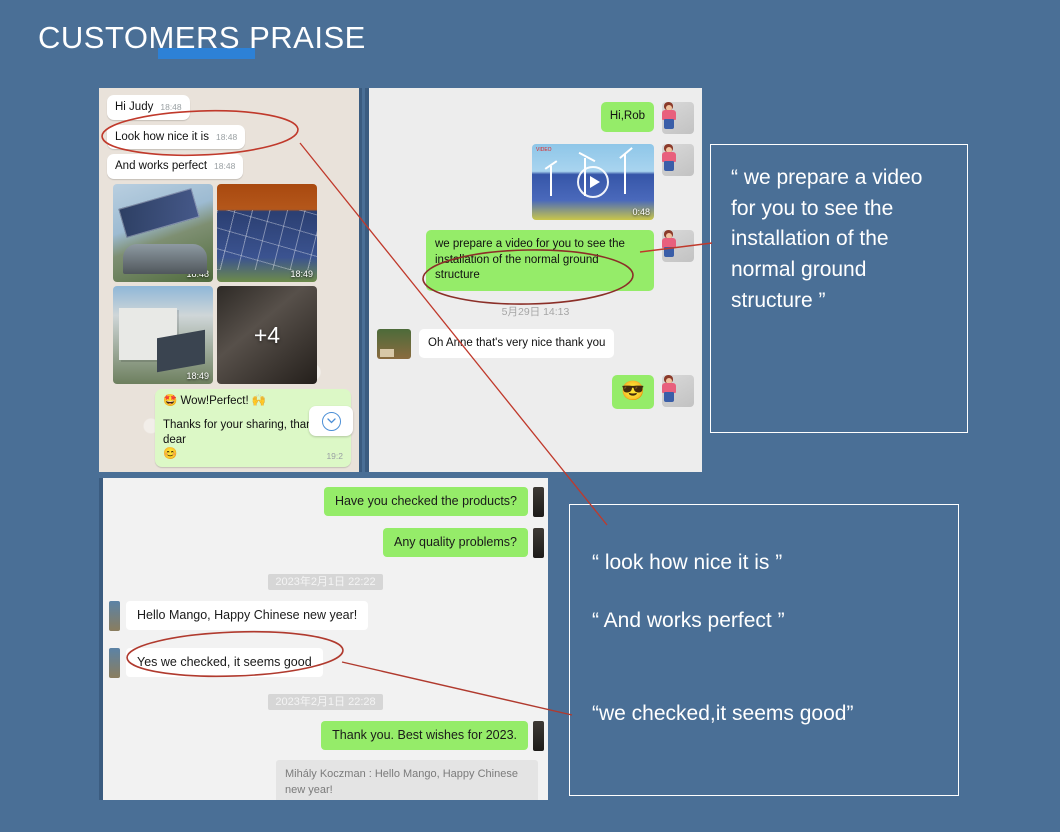  I want to click on message-text: Have you checked the products?, so click(425, 501).